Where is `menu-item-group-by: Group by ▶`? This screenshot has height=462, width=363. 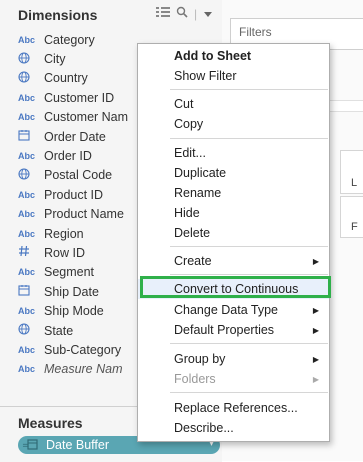
menu-item-group-by: Group by ▶ is located at coordinates (233, 359).